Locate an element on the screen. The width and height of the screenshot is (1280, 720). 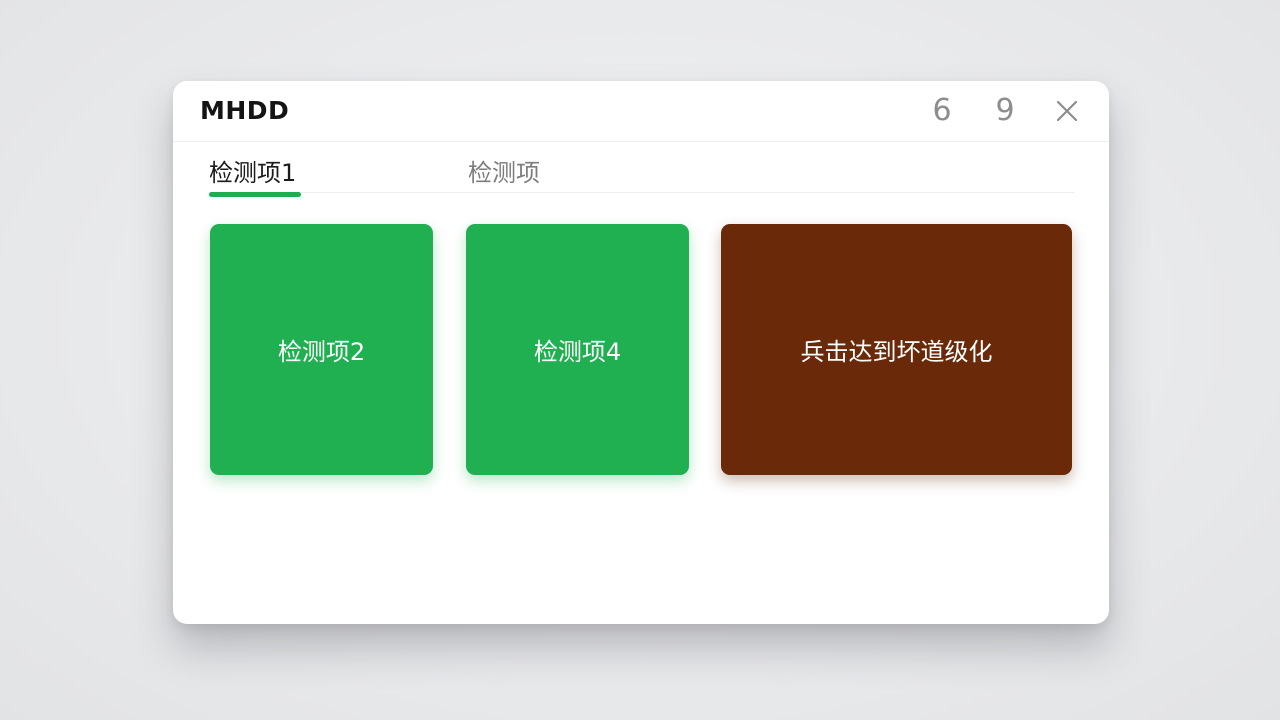
card-bad-sector-status: 兵击达到坏道级化 is located at coordinates (896, 349).